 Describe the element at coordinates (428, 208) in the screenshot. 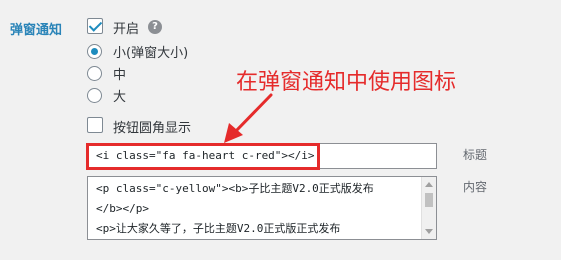

I see `content-scrollbar` at that location.